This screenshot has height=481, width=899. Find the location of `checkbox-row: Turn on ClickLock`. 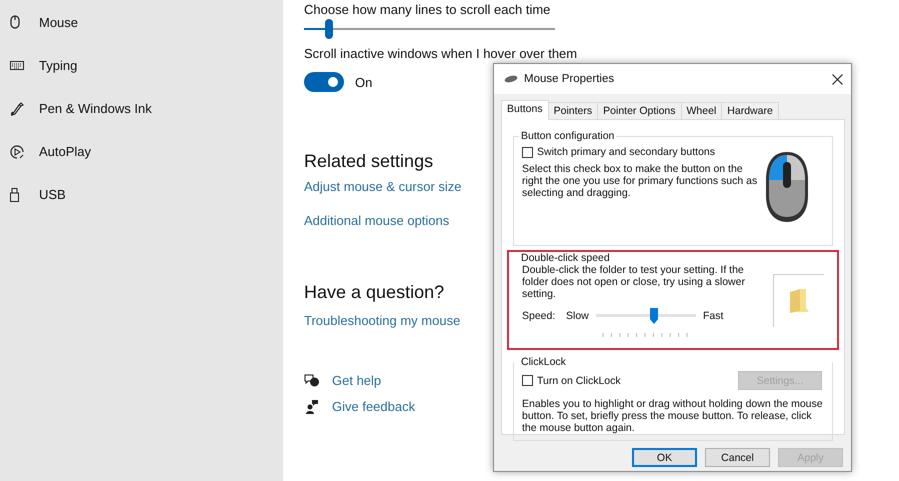

checkbox-row: Turn on ClickLock is located at coordinates (571, 380).